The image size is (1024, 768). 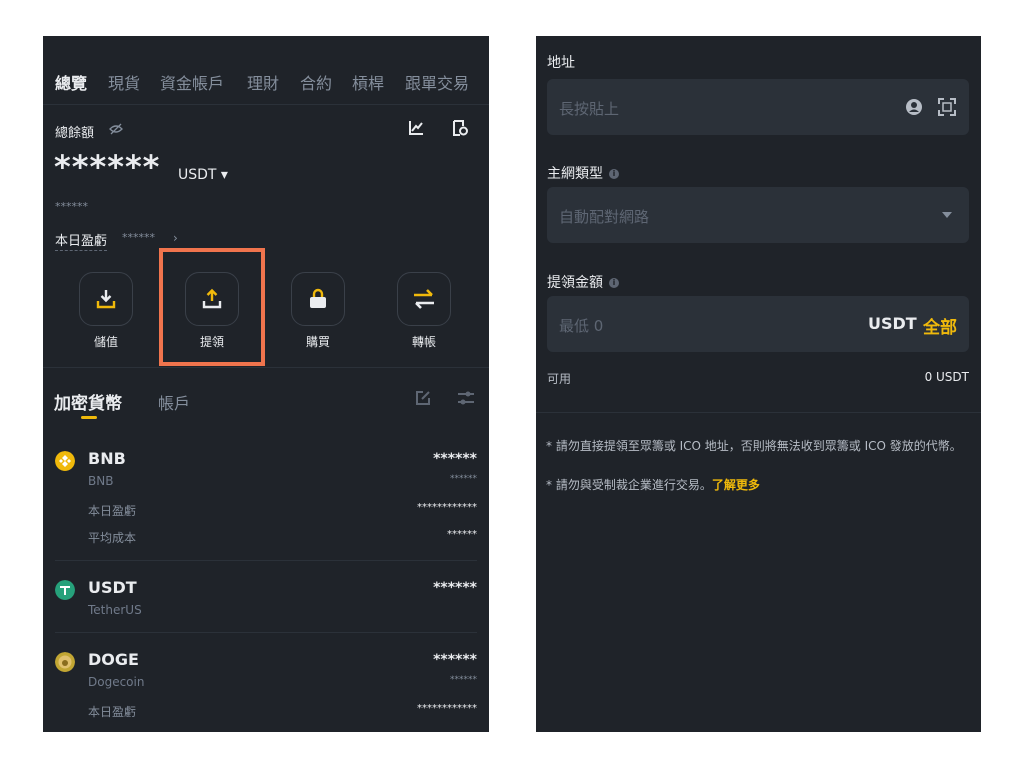 I want to click on caret-down-icon, so click(x=947, y=215).